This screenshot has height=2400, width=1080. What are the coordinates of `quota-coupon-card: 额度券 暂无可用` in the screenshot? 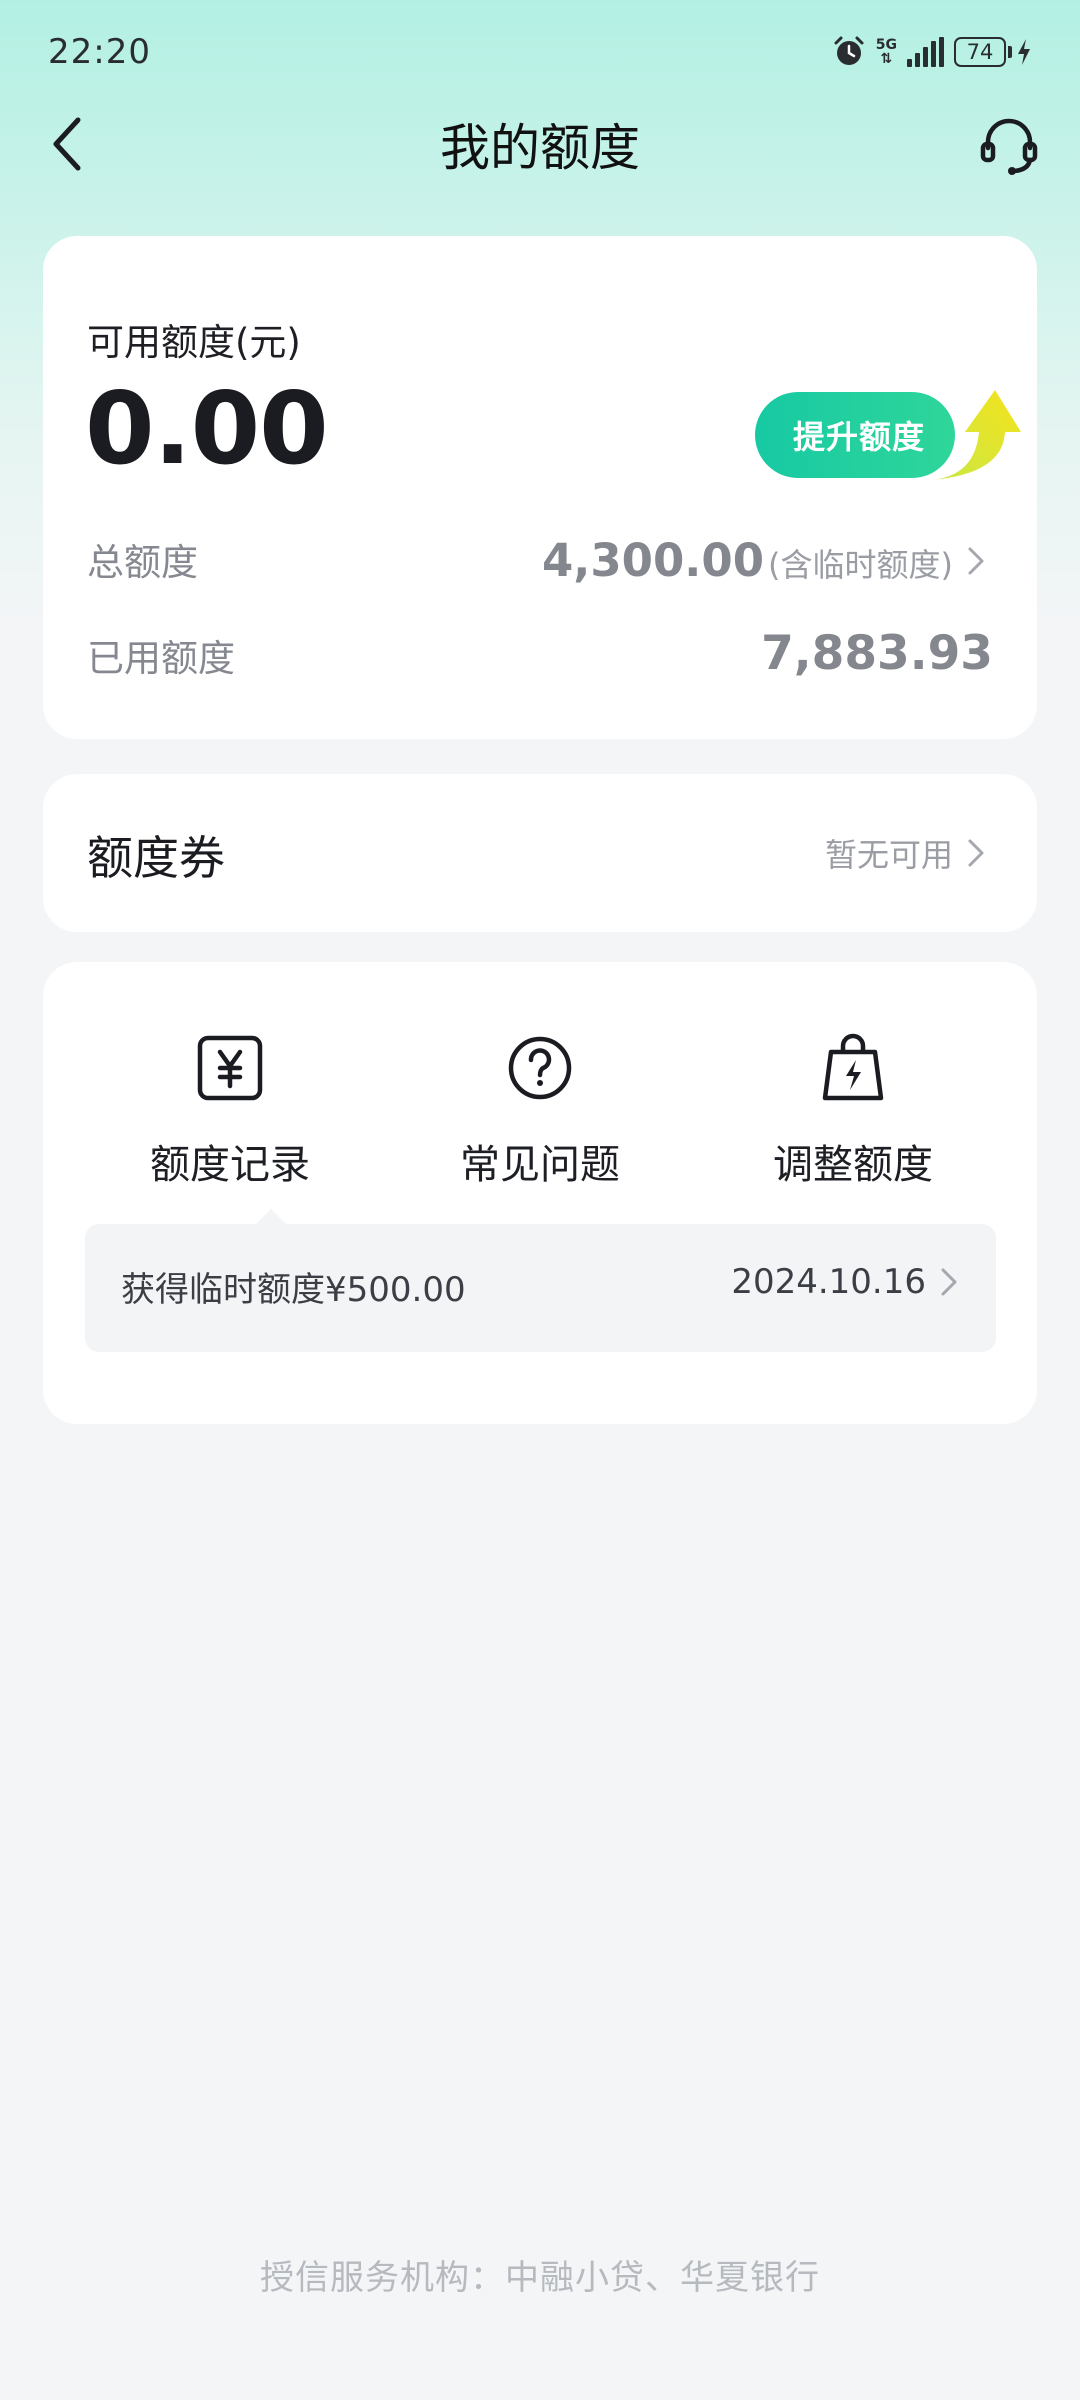 It's located at (540, 853).